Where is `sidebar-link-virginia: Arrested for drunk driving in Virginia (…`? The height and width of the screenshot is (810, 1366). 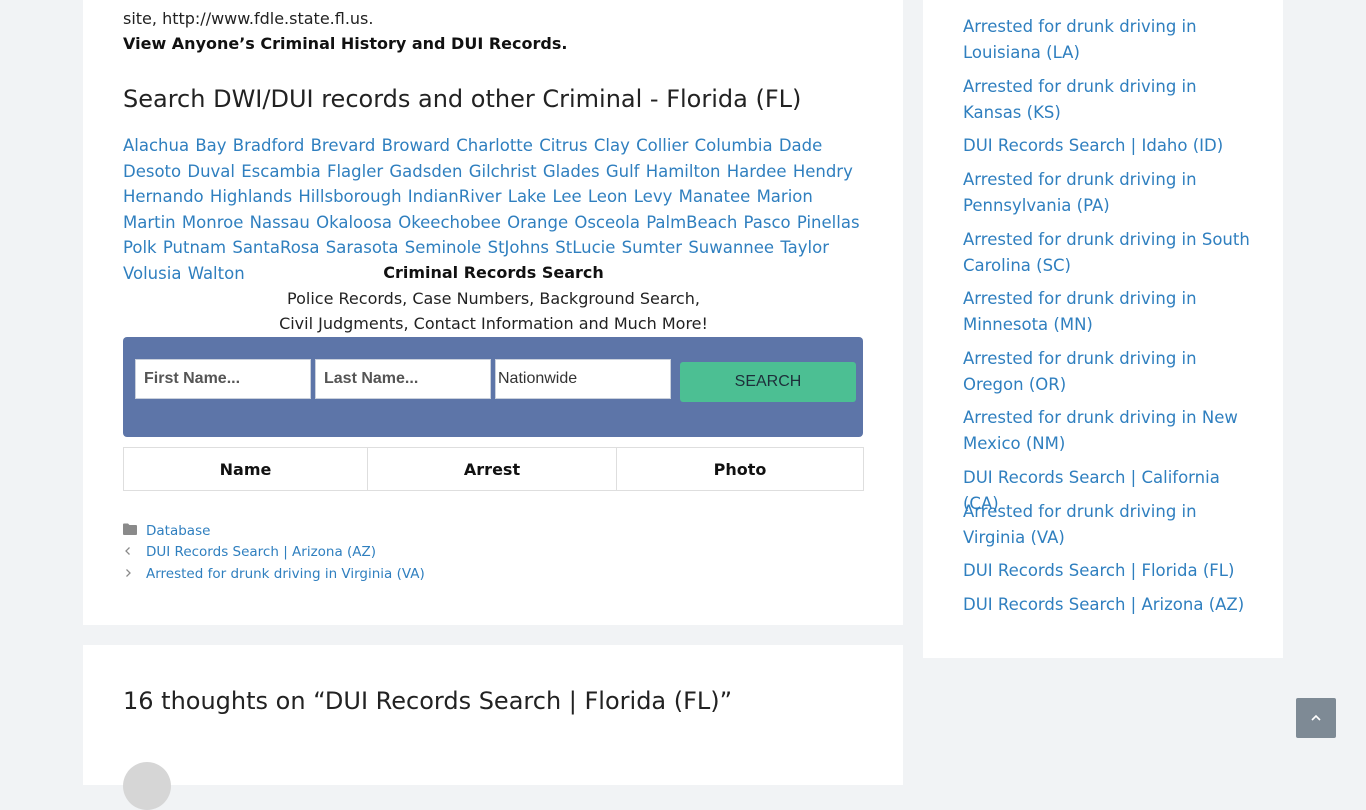
sidebar-link-virginia: Arrested for drunk driving in Virginia (… is located at coordinates (1080, 524).